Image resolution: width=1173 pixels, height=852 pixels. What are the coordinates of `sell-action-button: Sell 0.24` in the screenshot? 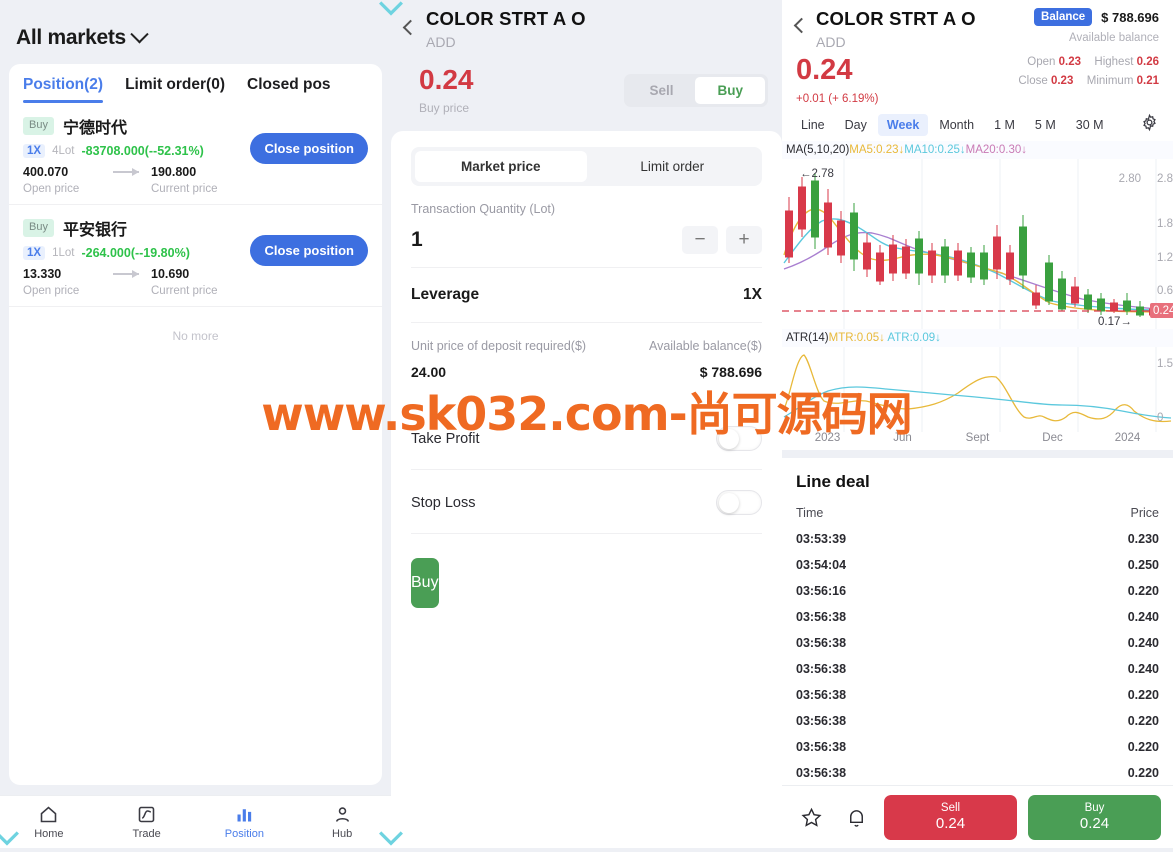 It's located at (950, 817).